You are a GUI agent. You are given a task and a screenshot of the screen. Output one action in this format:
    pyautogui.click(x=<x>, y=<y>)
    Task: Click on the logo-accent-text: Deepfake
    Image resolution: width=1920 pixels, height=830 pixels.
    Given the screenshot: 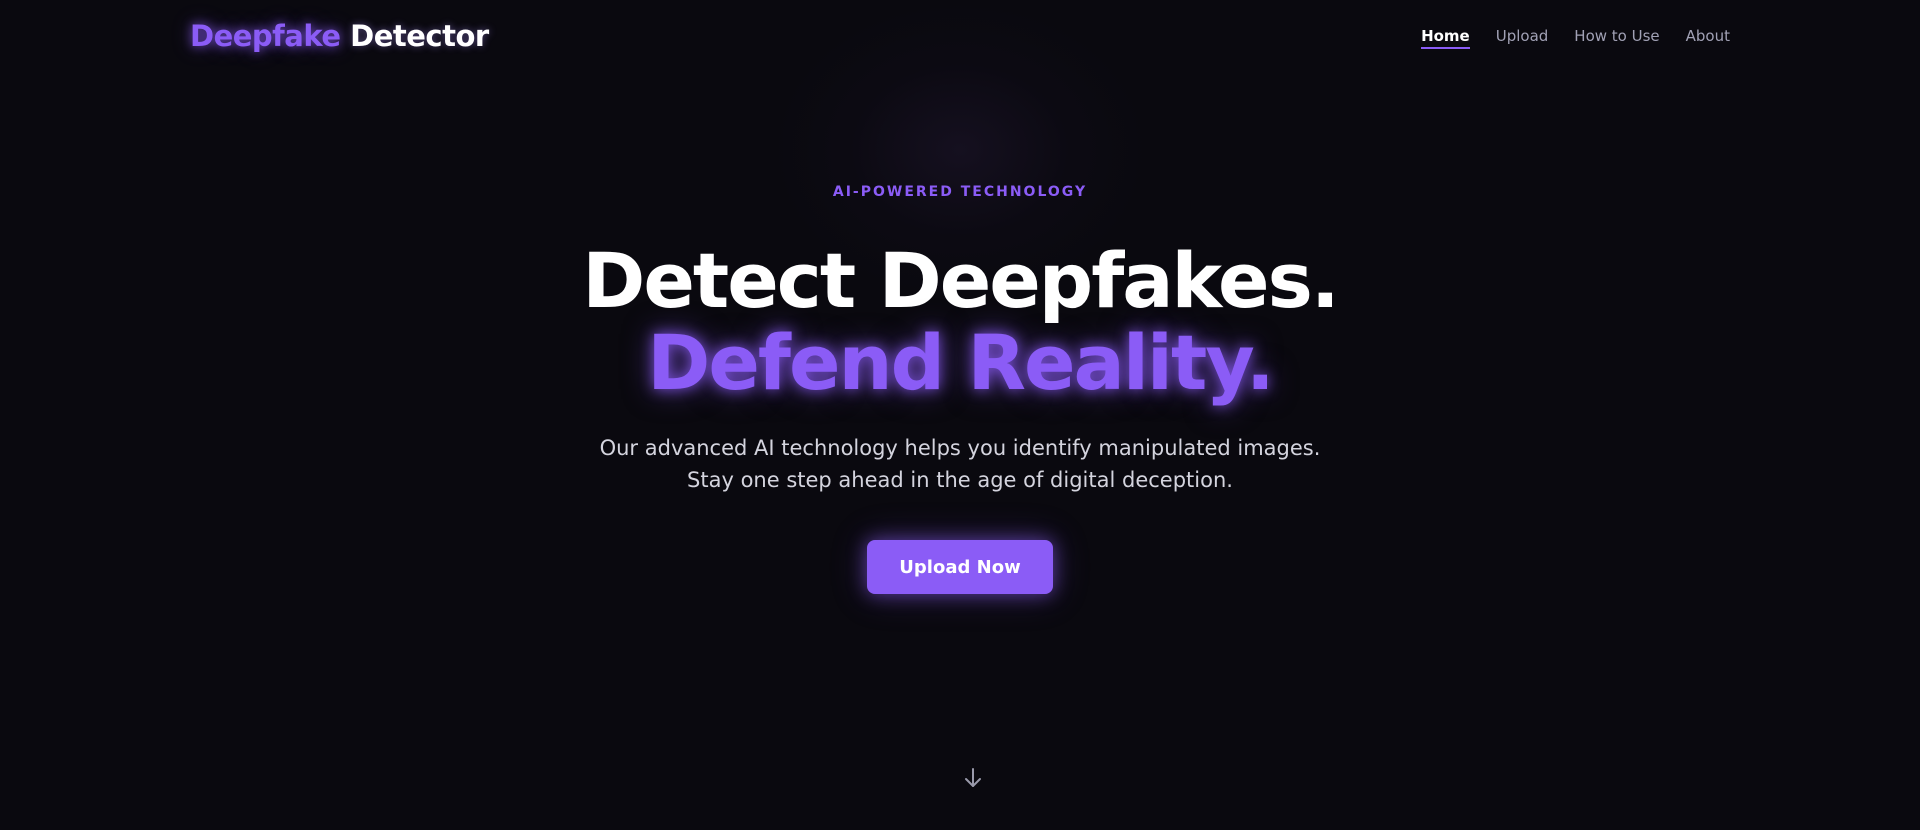 What is the action you would take?
    pyautogui.click(x=265, y=36)
    